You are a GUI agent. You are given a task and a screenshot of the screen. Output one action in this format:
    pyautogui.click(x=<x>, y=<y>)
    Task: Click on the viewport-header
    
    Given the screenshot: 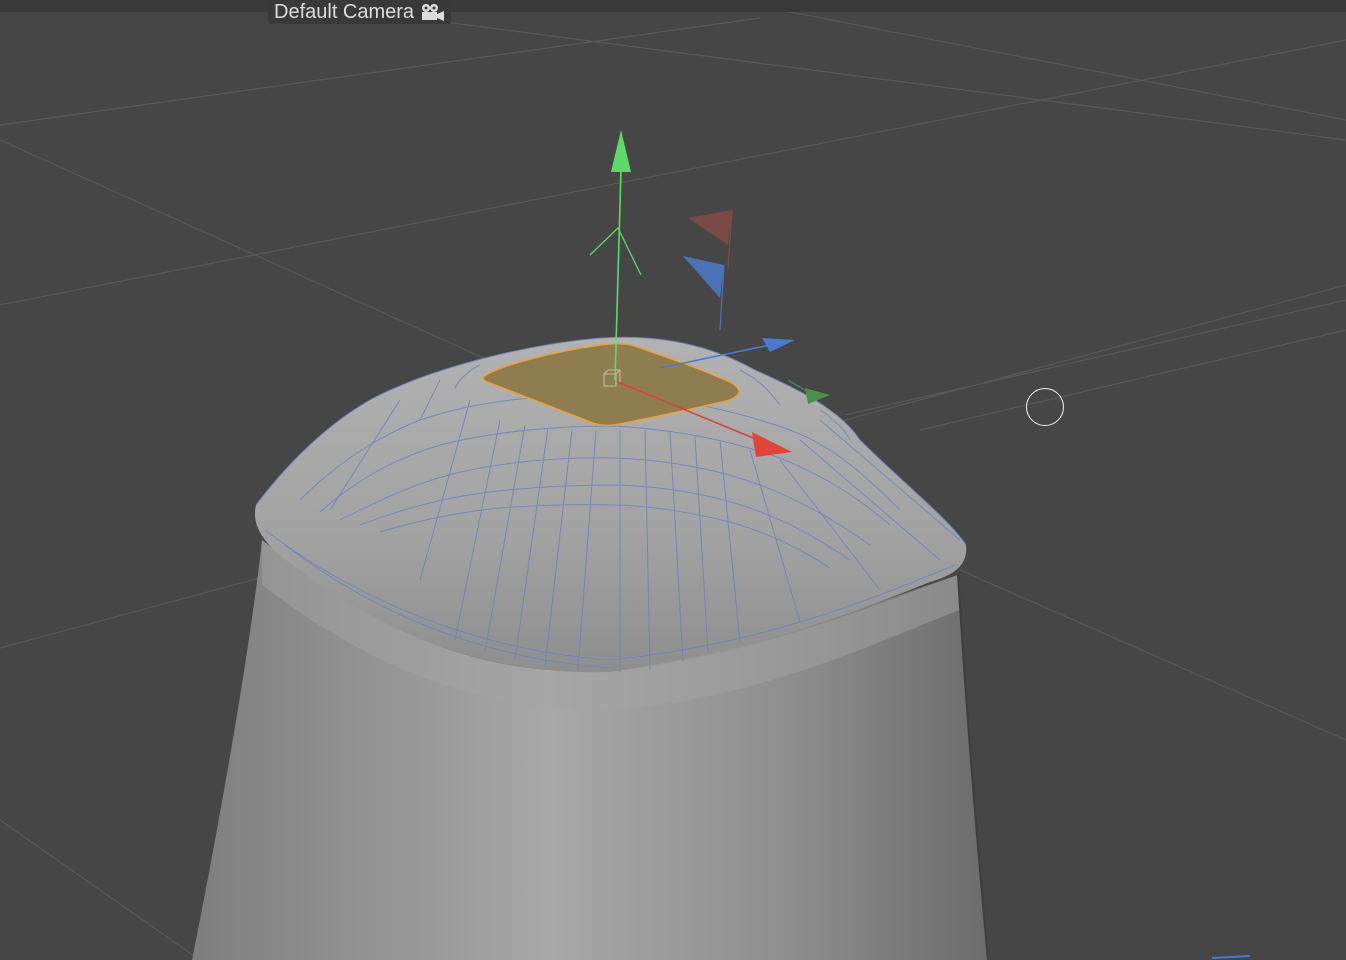 What is the action you would take?
    pyautogui.click(x=673, y=6)
    